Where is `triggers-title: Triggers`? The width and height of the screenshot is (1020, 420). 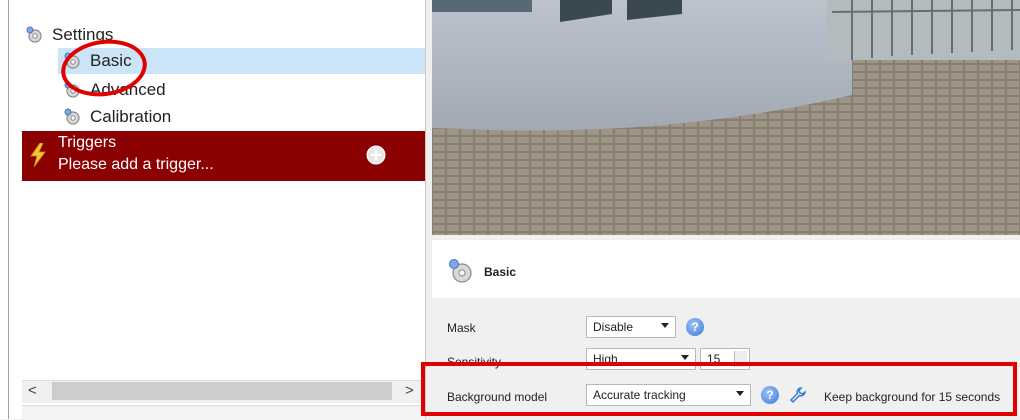 triggers-title: Triggers is located at coordinates (87, 142).